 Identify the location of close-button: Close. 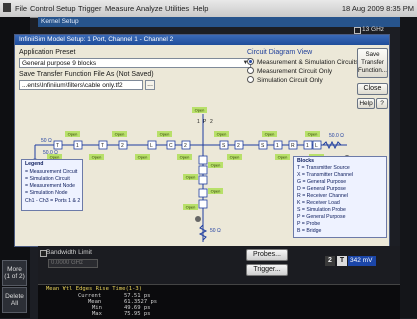
(372, 89).